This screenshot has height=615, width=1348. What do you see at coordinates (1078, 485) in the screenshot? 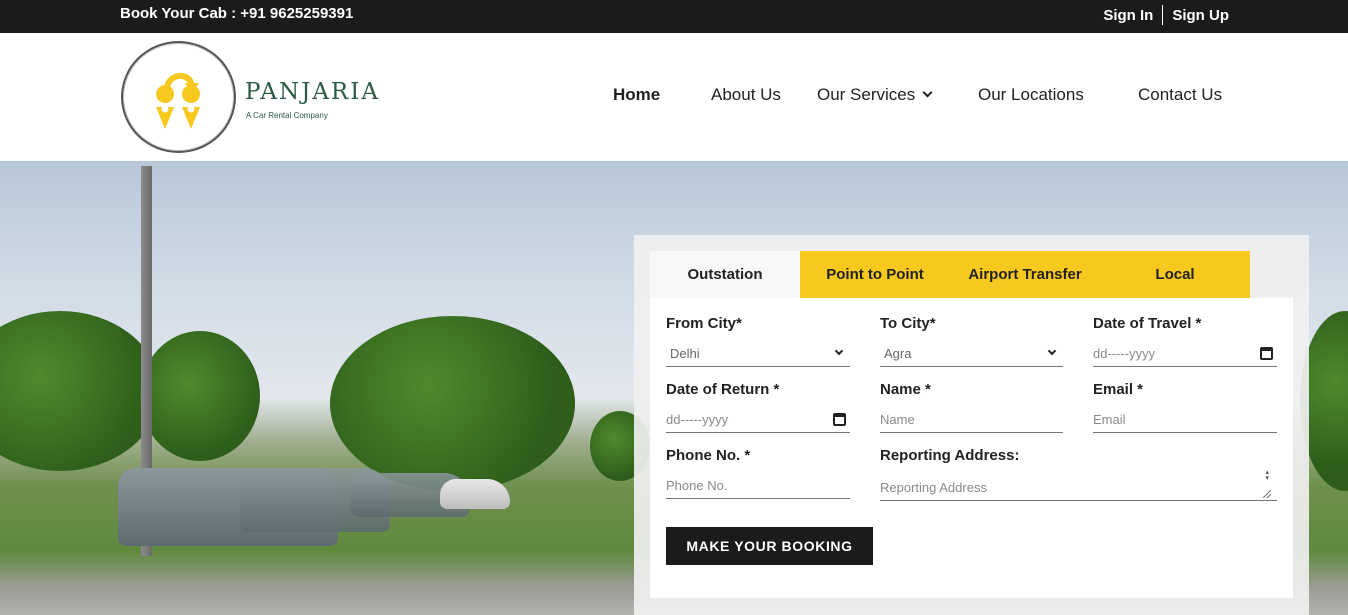
I see `reporting-address-textarea: Reporting Address` at bounding box center [1078, 485].